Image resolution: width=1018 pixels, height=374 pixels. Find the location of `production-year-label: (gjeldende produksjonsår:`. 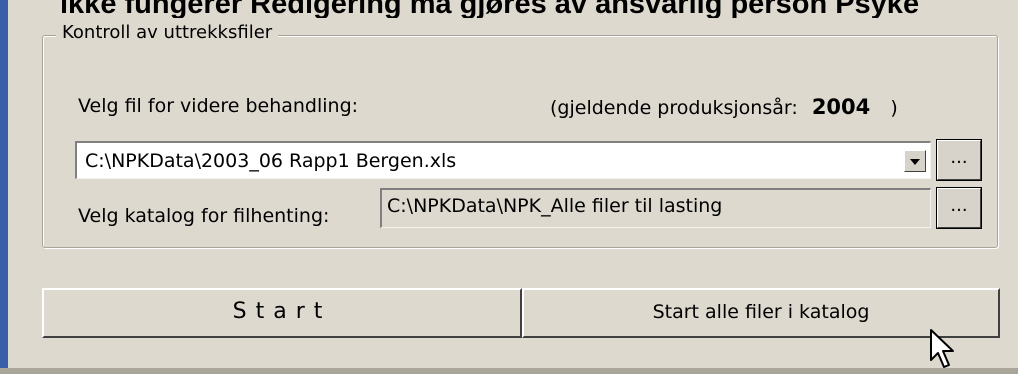

production-year-label: (gjeldende produksjonsår: is located at coordinates (674, 108).